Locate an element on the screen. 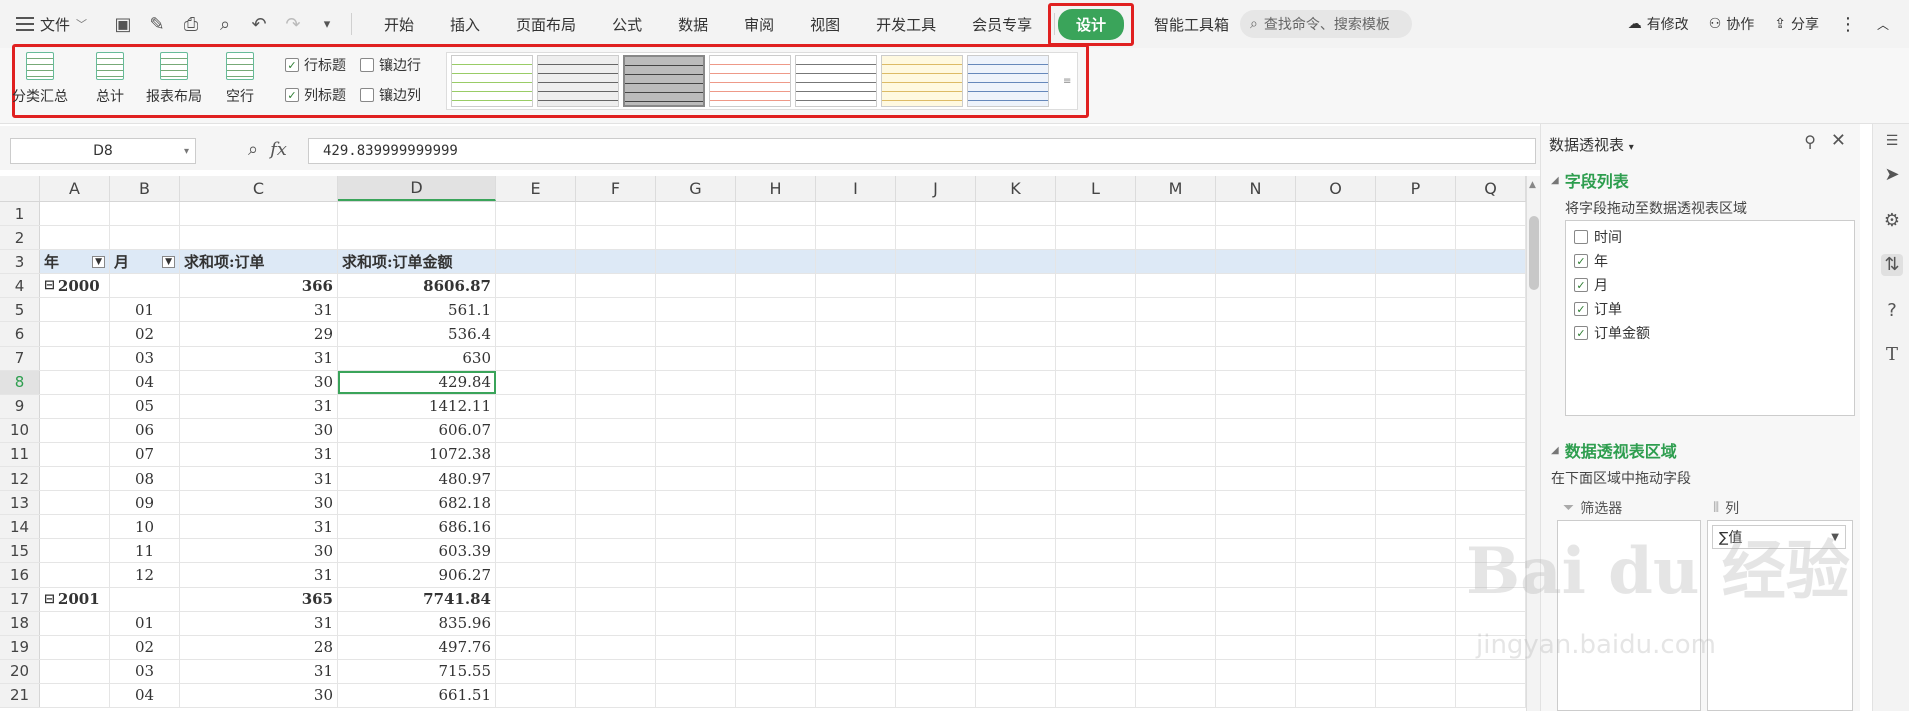 The image size is (1909, 711). print-icon: ⎙ is located at coordinates (191, 24).